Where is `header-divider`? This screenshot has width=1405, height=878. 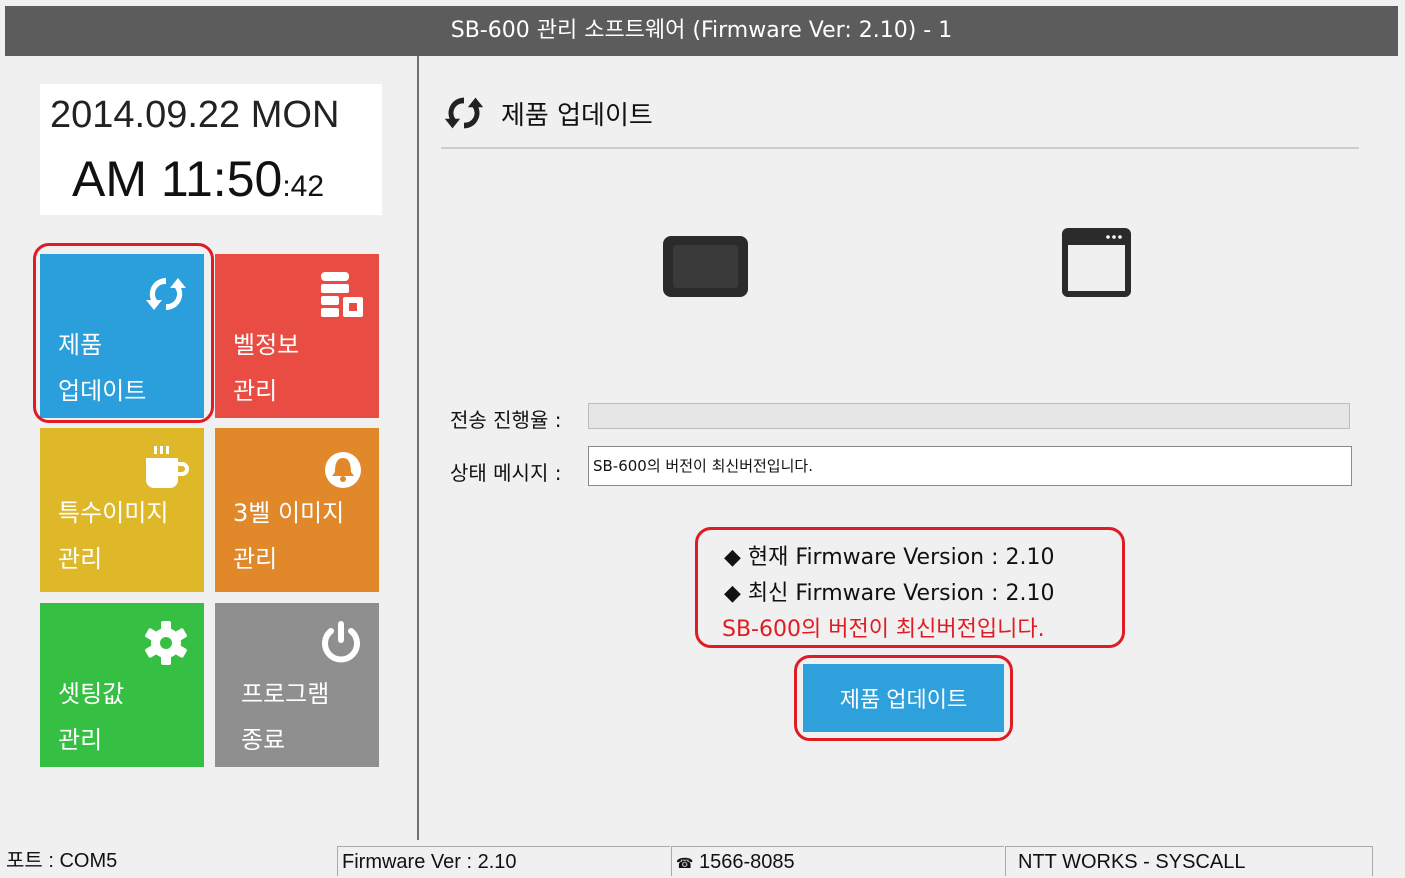 header-divider is located at coordinates (900, 148).